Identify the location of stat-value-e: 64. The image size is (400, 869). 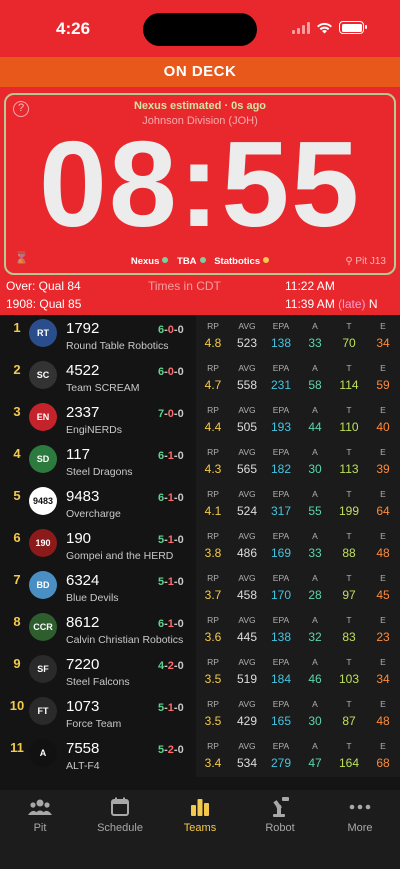
(383, 511).